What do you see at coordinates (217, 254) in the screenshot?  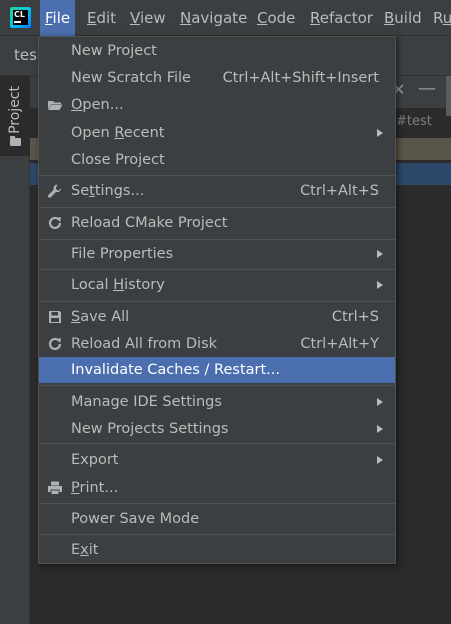 I see `menu-item-file-properties: File Properties` at bounding box center [217, 254].